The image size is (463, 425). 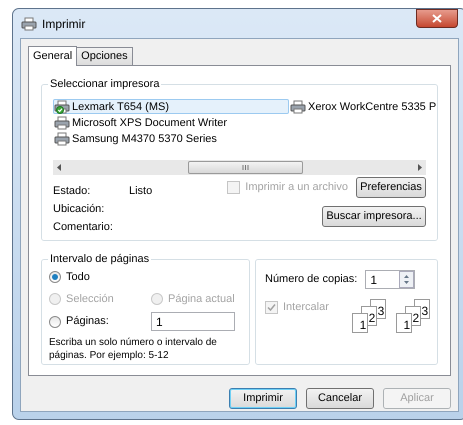 What do you see at coordinates (64, 24) in the screenshot?
I see `window-title: Imprimir` at bounding box center [64, 24].